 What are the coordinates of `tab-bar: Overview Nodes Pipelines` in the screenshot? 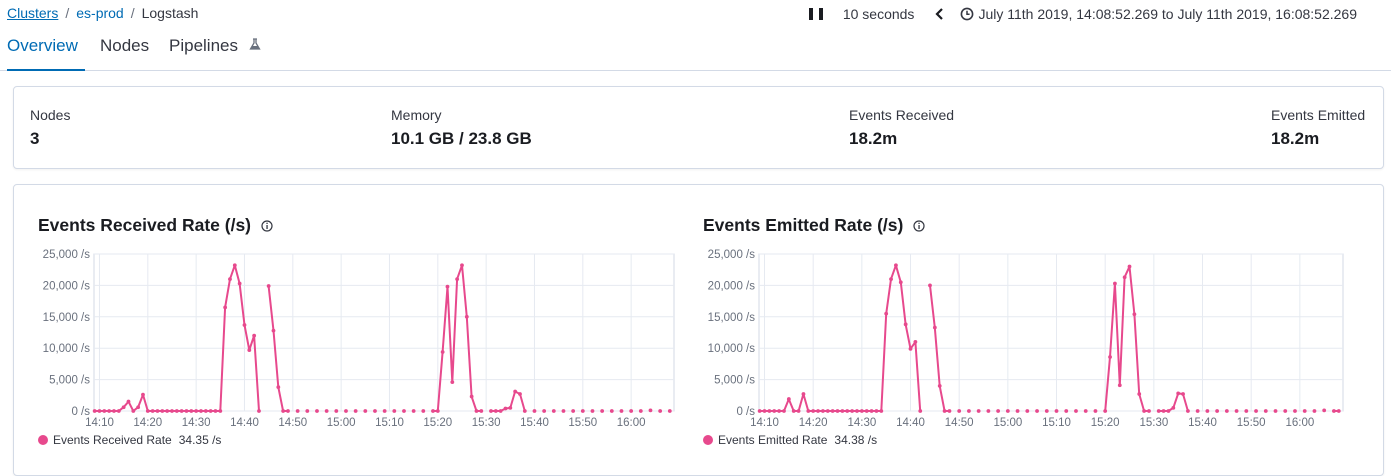 It's located at (695, 51).